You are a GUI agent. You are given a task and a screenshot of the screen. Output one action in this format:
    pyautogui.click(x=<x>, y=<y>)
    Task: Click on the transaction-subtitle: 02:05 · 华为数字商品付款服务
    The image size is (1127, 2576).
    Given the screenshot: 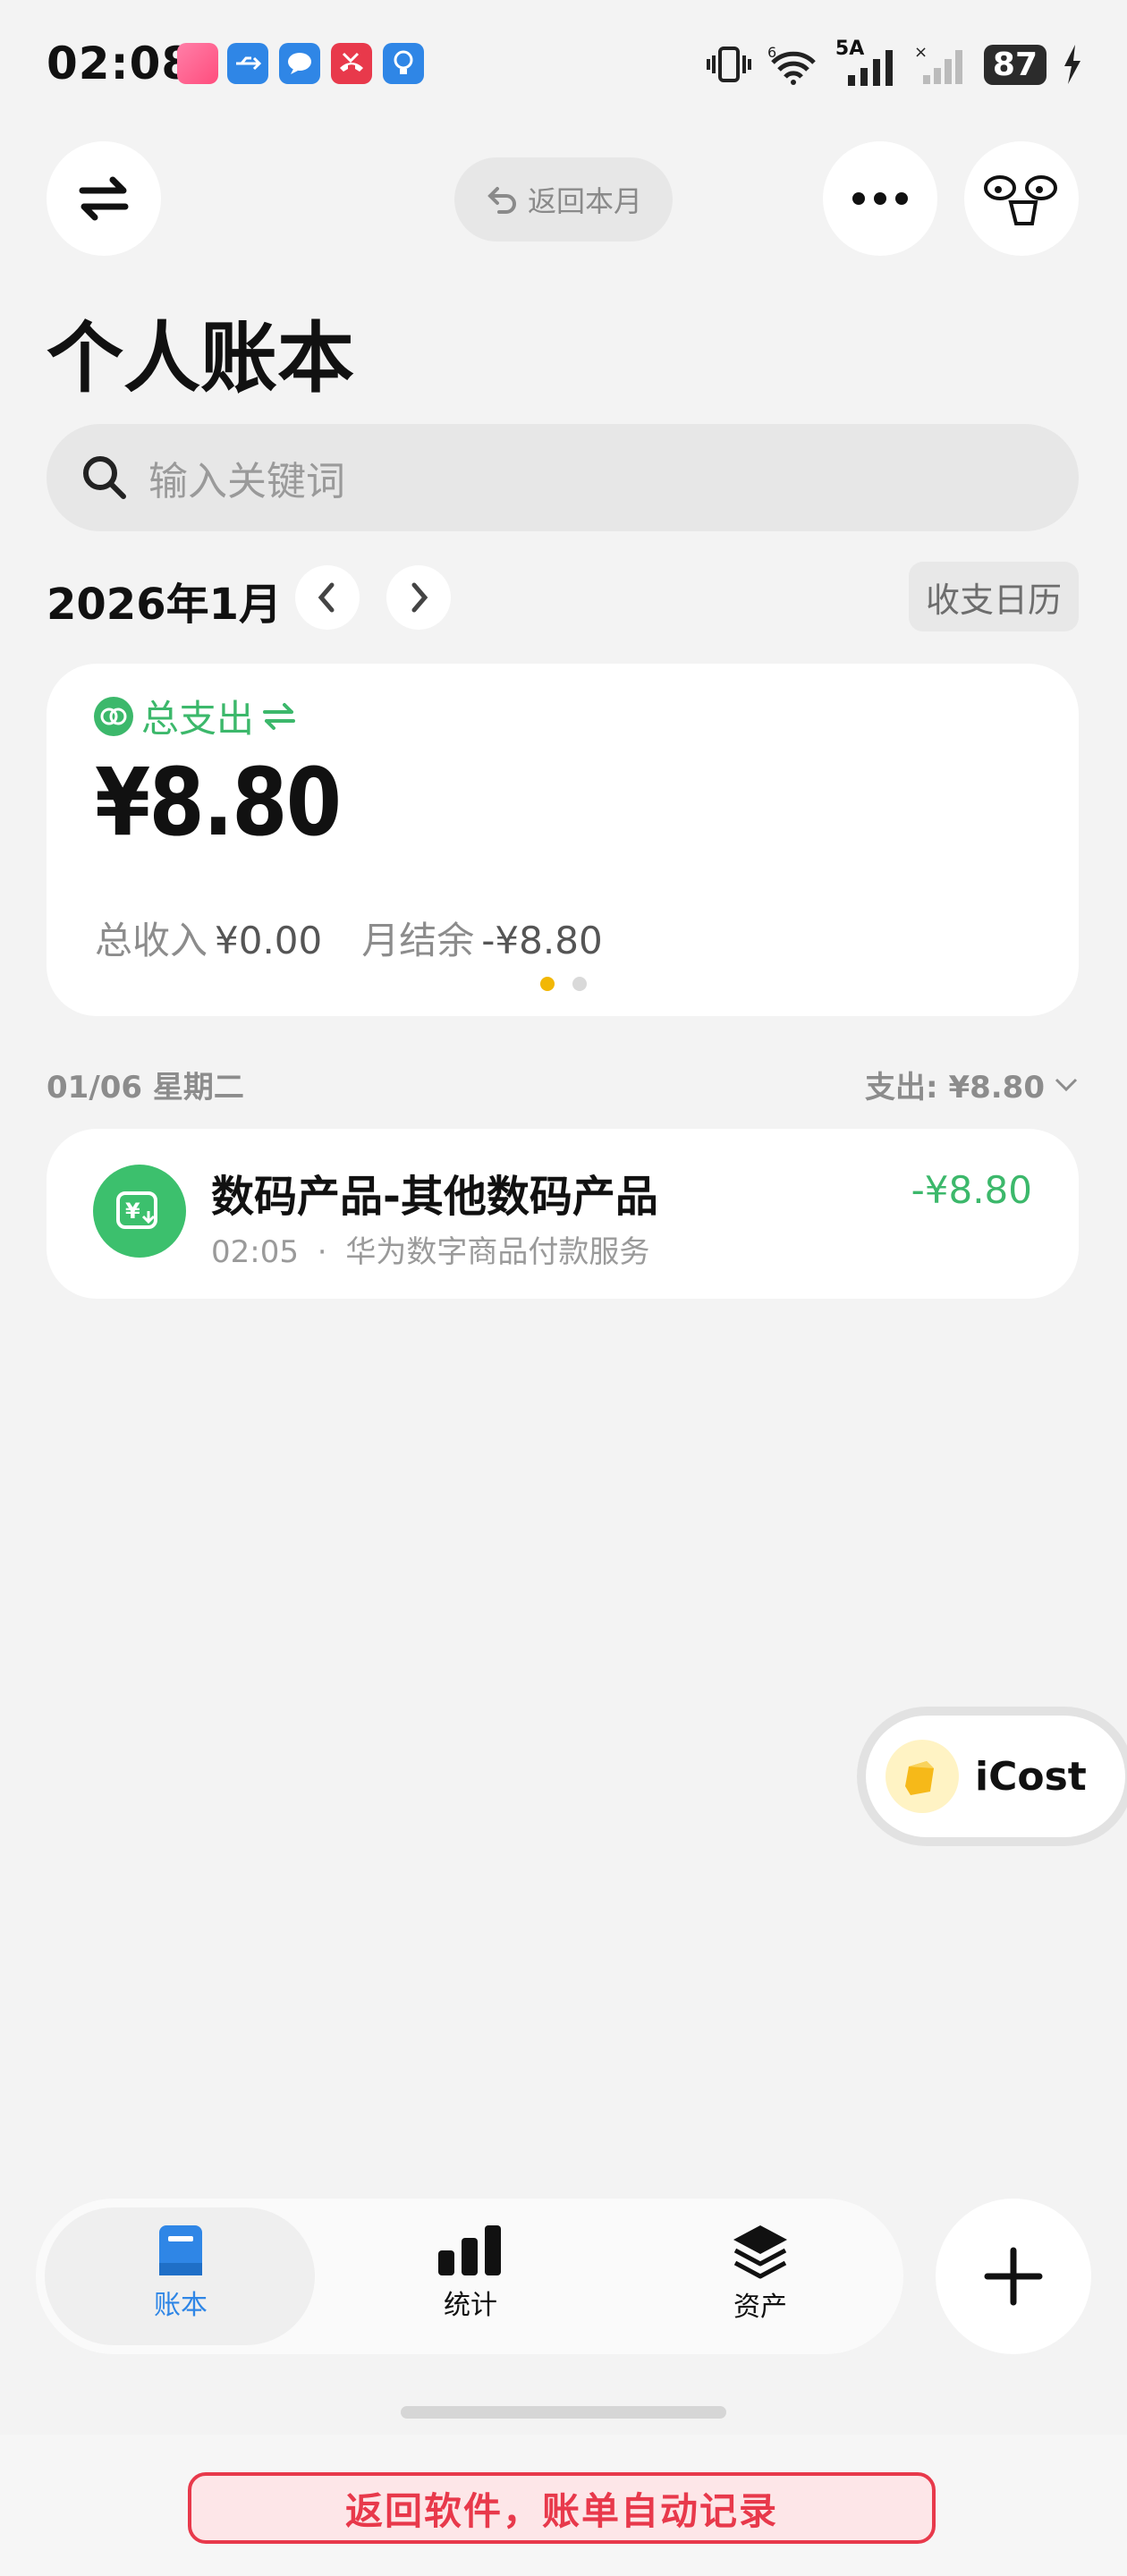 What is the action you would take?
    pyautogui.click(x=430, y=1249)
    